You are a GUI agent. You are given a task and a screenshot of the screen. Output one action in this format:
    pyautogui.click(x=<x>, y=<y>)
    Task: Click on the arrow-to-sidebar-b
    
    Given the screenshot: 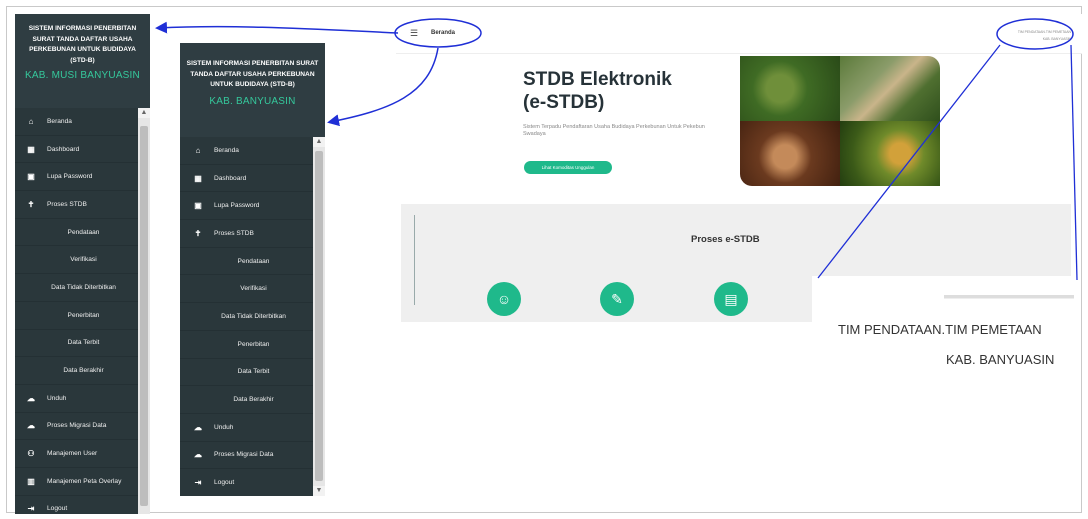 What is the action you would take?
    pyautogui.click(x=383, y=87)
    